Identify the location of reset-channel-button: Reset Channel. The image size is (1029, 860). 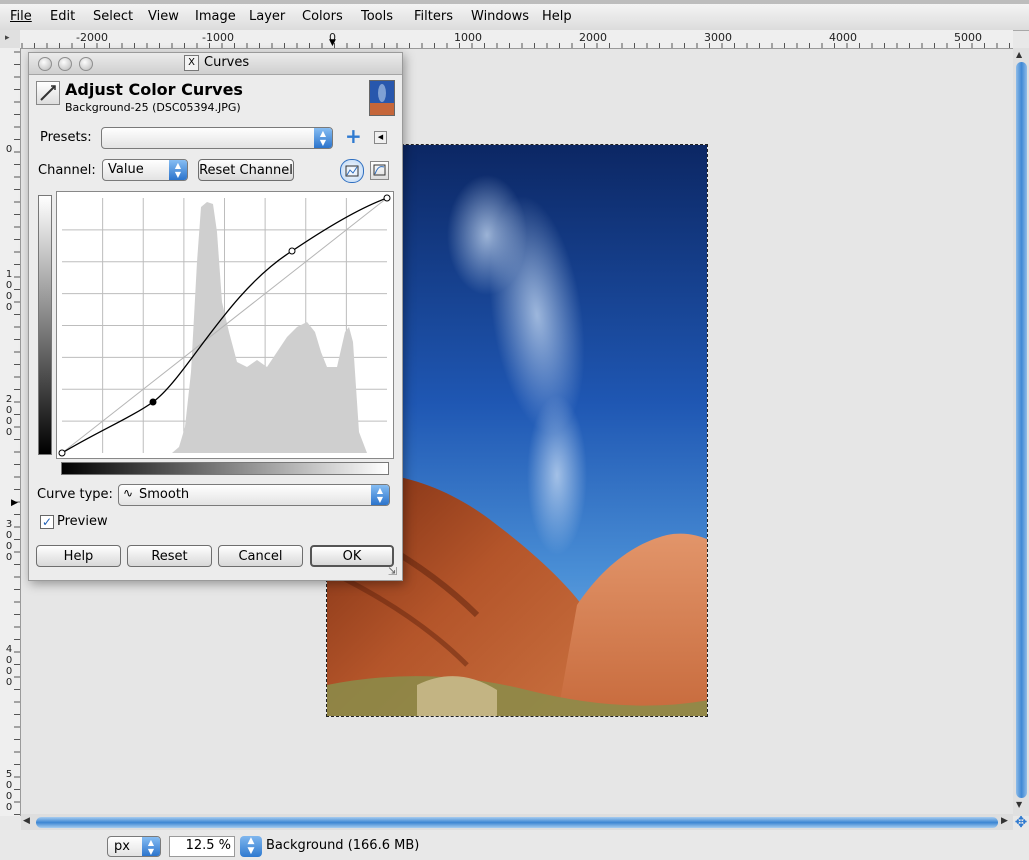
(246, 170).